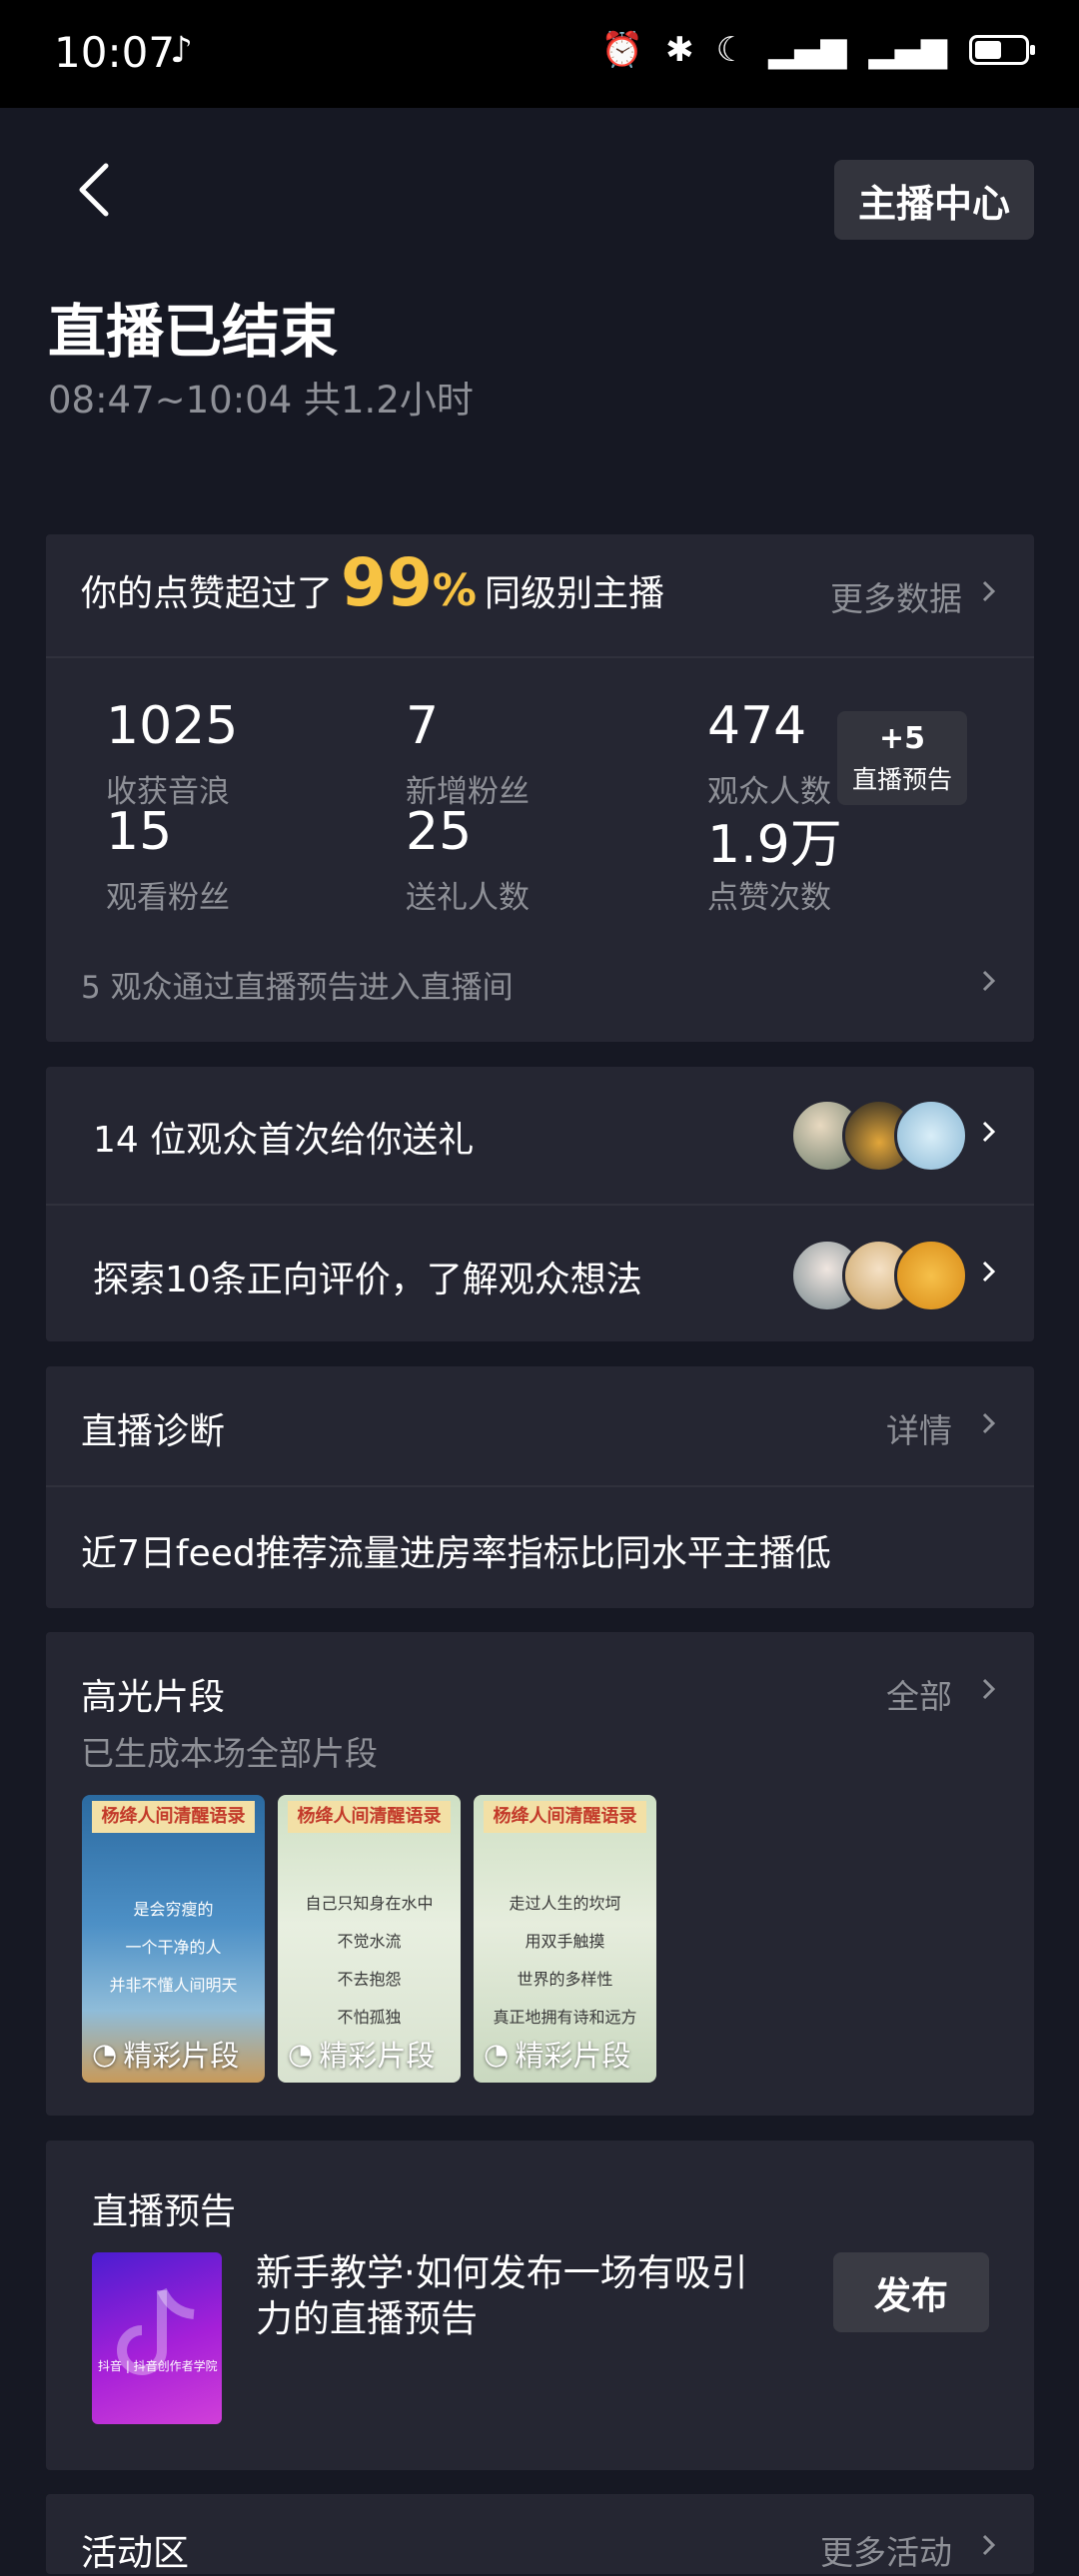  I want to click on first-gift-row: 14 位观众首次给你送礼, so click(283, 1137).